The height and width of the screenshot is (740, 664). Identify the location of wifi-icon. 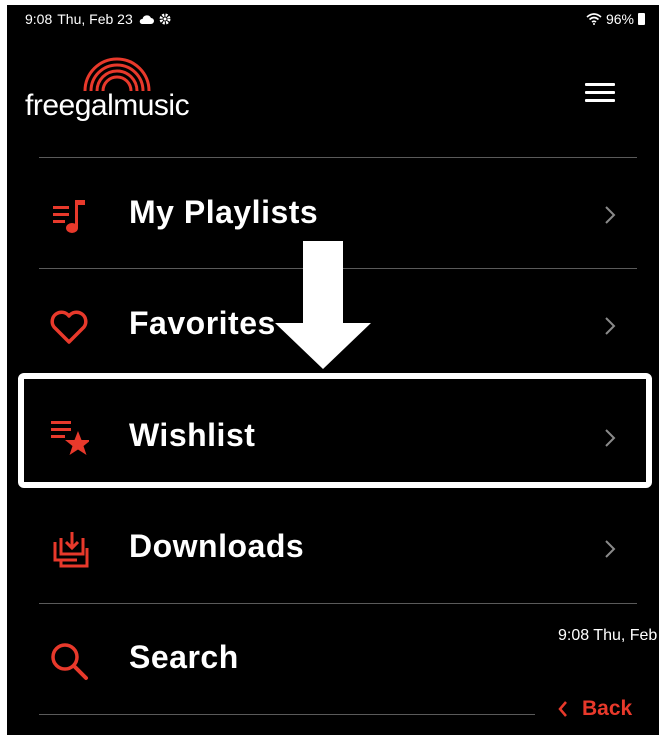
(594, 19).